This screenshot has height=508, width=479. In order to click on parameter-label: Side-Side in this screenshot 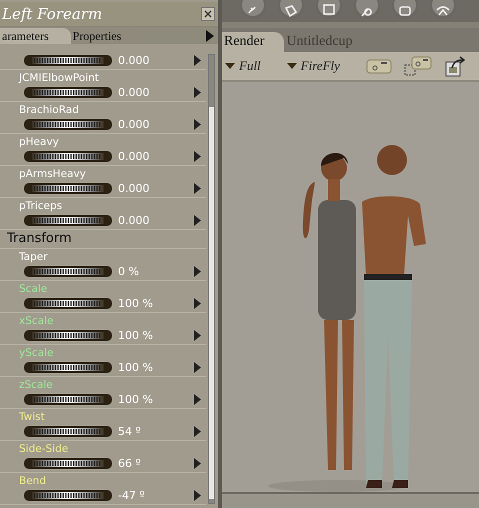, I will do `click(44, 449)`.